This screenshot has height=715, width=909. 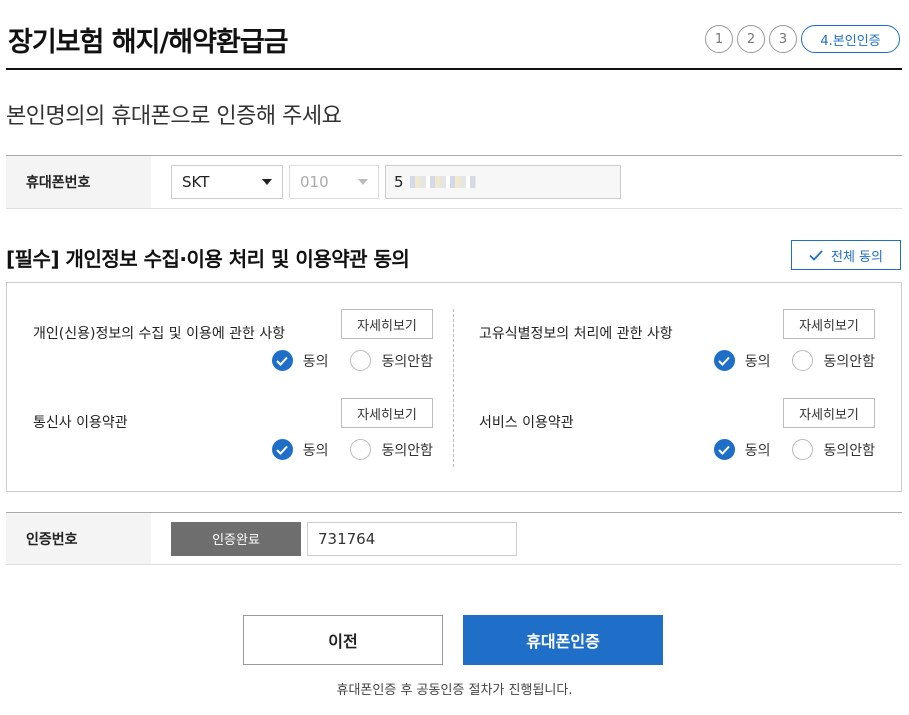 I want to click on phone-prefix-select: 010, so click(x=334, y=182).